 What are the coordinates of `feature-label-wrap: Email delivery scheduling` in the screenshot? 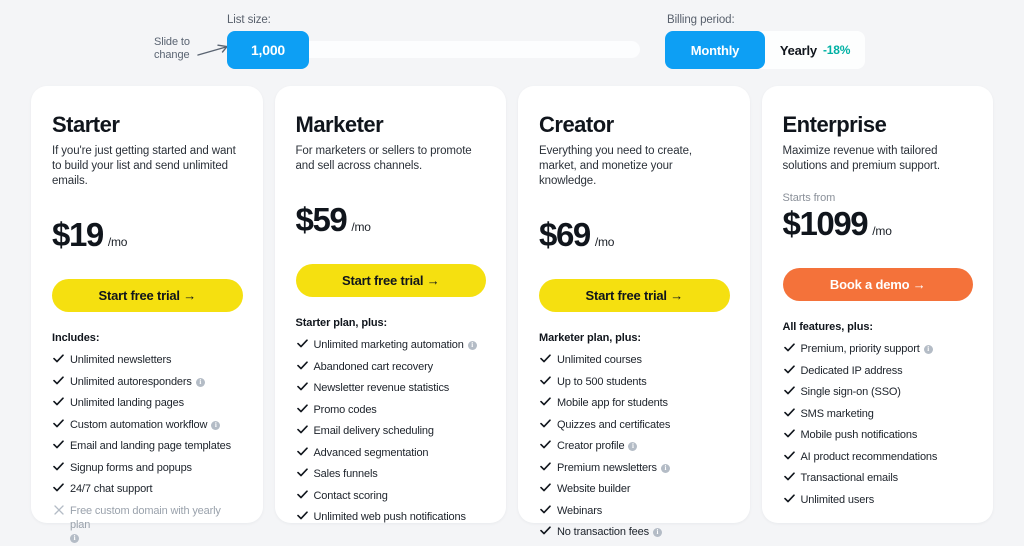 It's located at (400, 431).